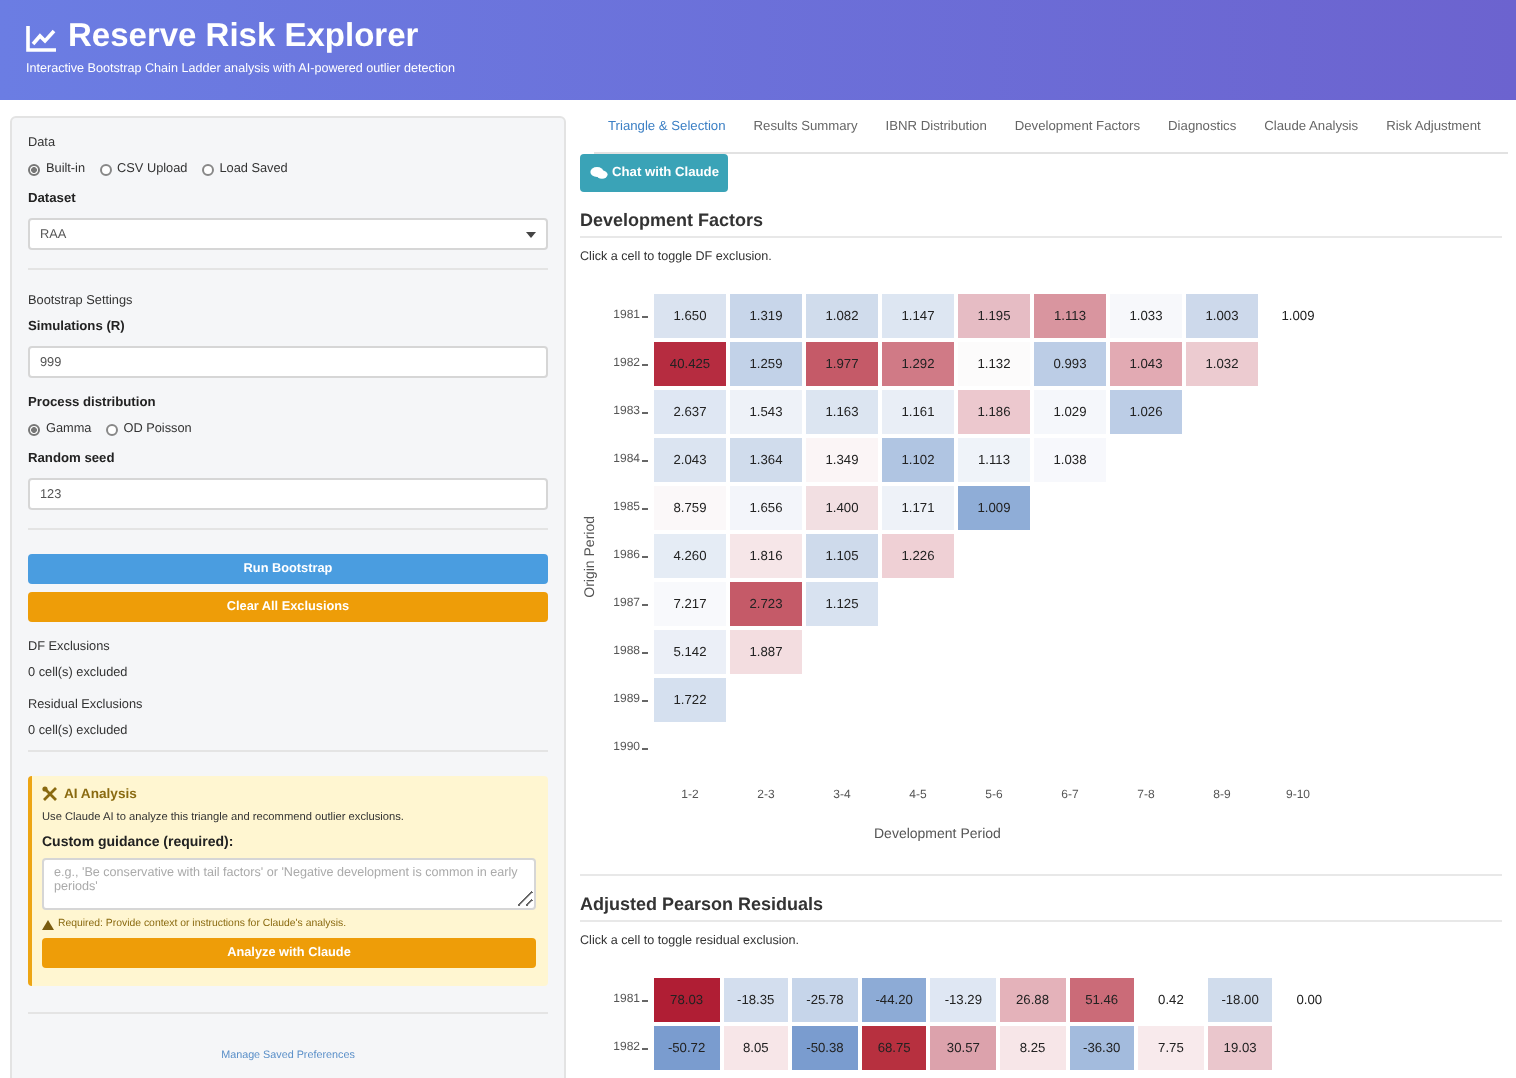  What do you see at coordinates (1041, 224) in the screenshot?
I see `section-title: Development Factors` at bounding box center [1041, 224].